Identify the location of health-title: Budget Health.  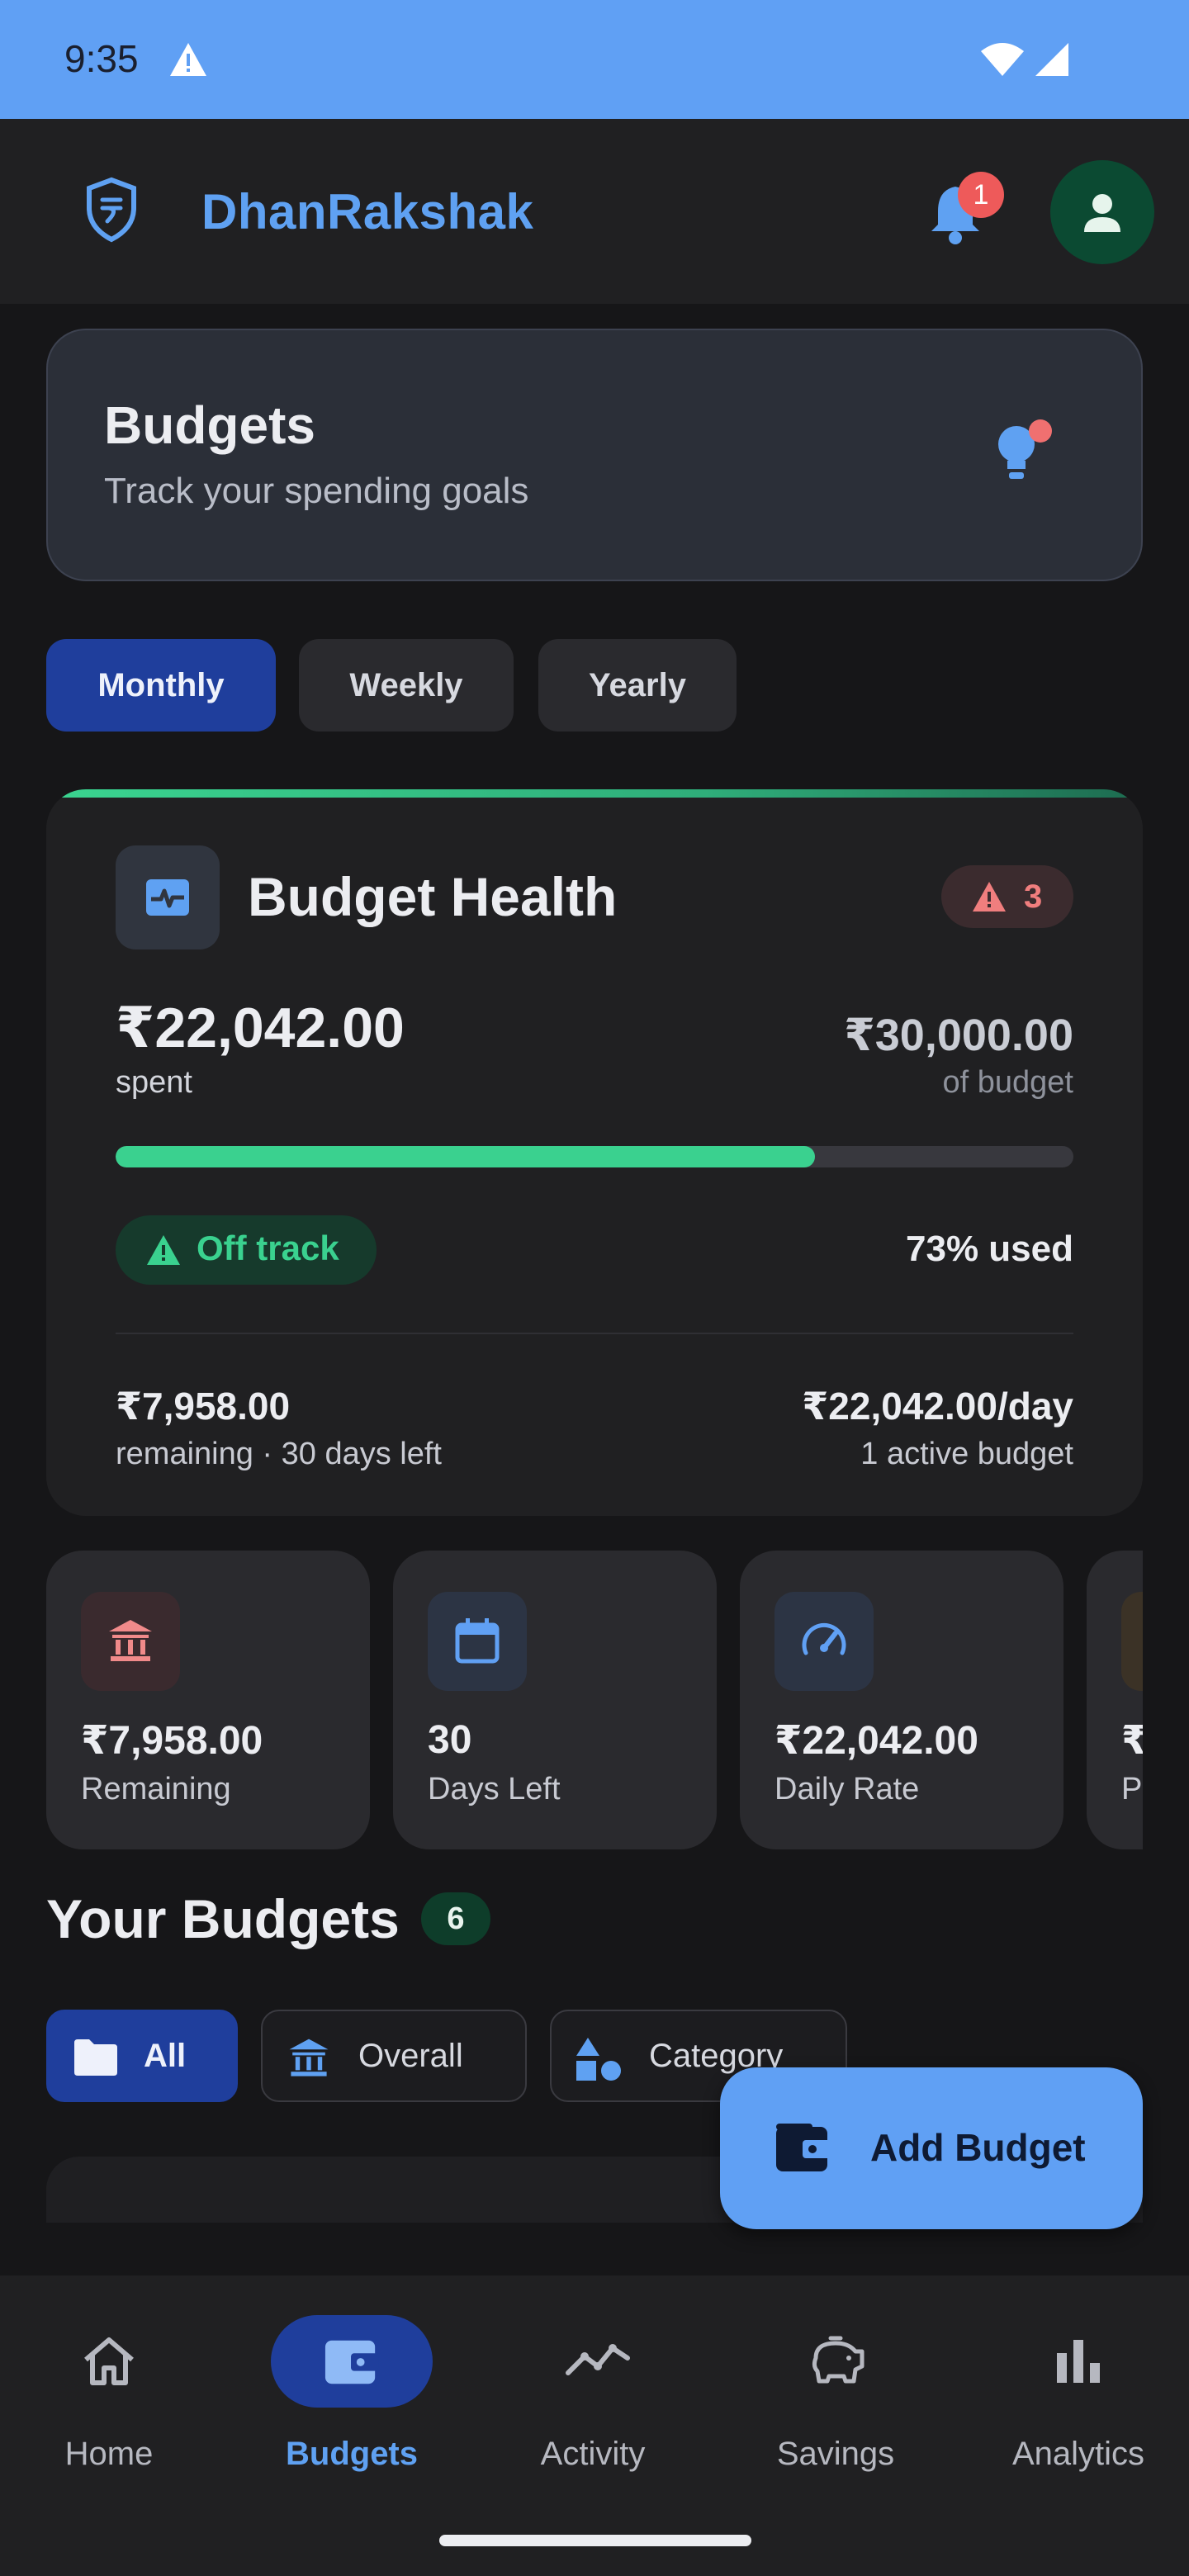
(433, 896).